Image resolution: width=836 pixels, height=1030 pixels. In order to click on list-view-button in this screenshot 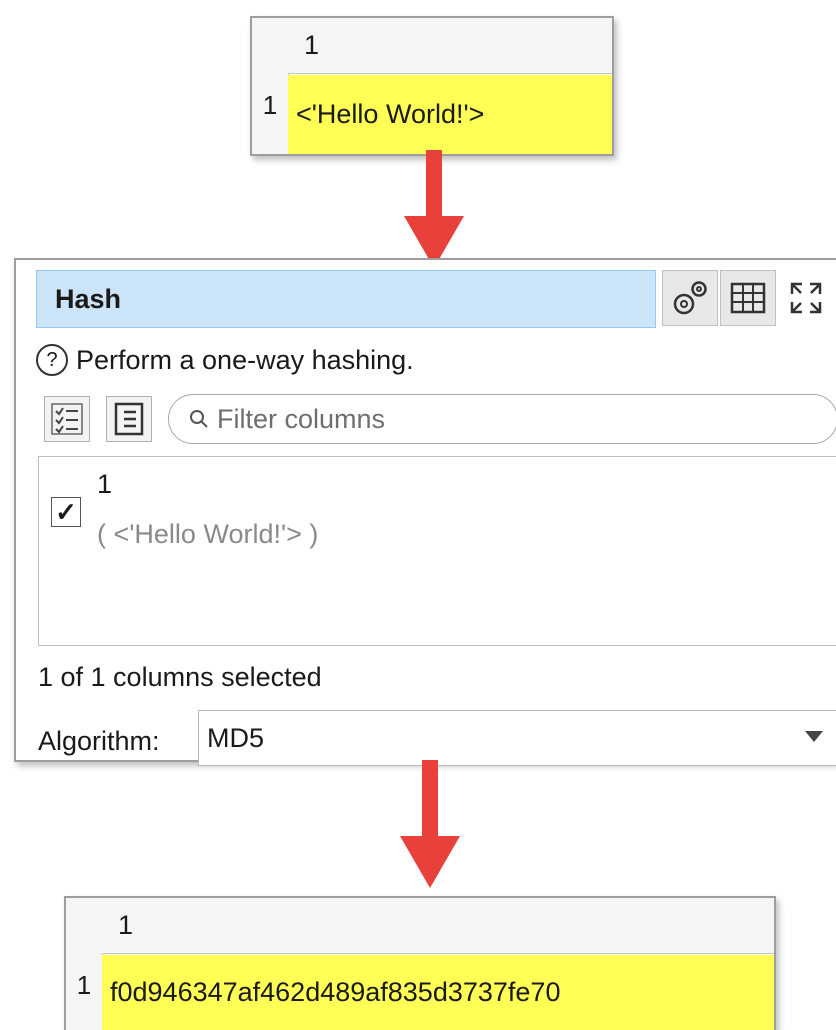, I will do `click(129, 419)`.